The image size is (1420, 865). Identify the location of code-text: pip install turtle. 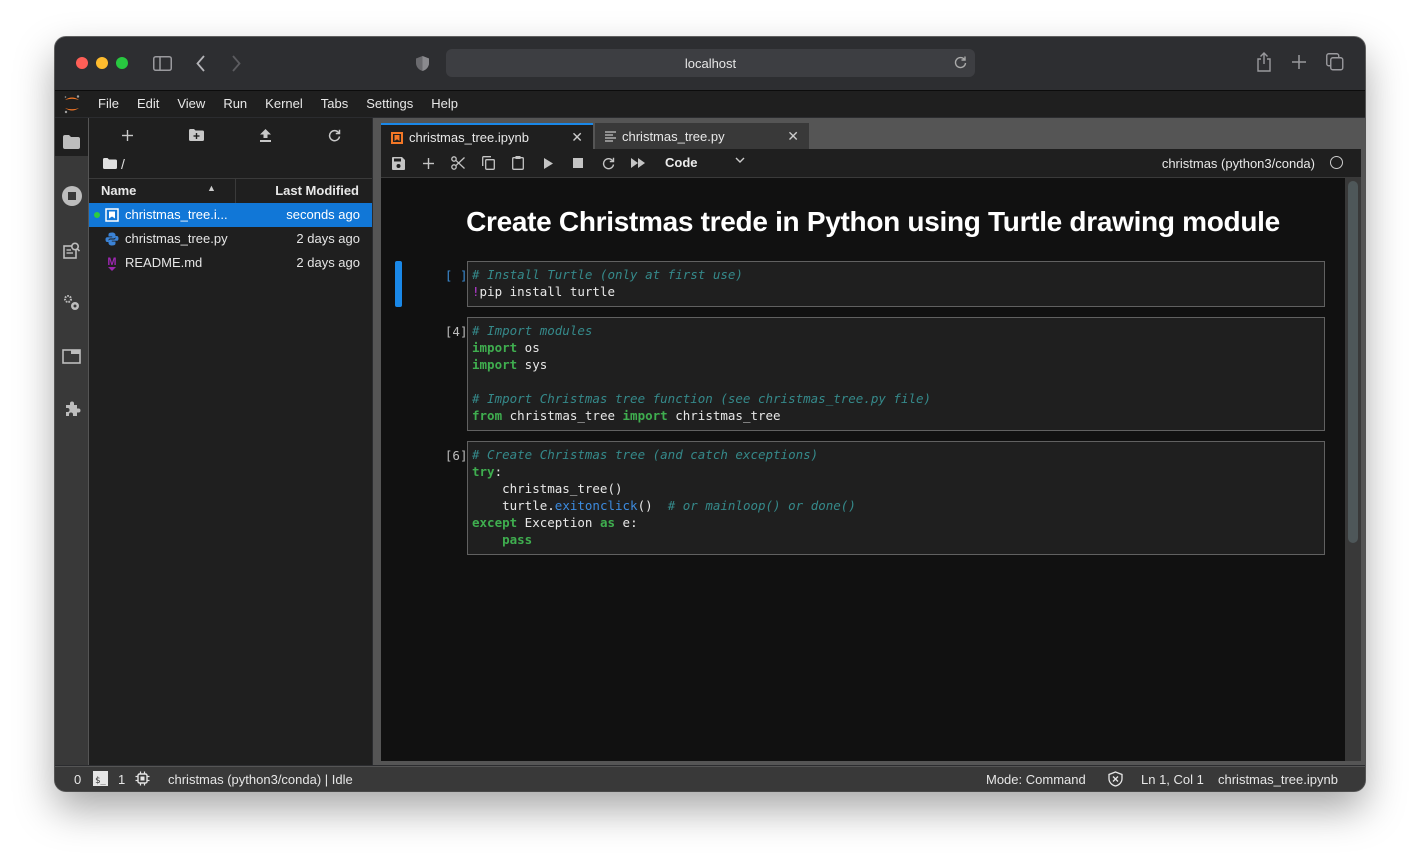
(547, 291).